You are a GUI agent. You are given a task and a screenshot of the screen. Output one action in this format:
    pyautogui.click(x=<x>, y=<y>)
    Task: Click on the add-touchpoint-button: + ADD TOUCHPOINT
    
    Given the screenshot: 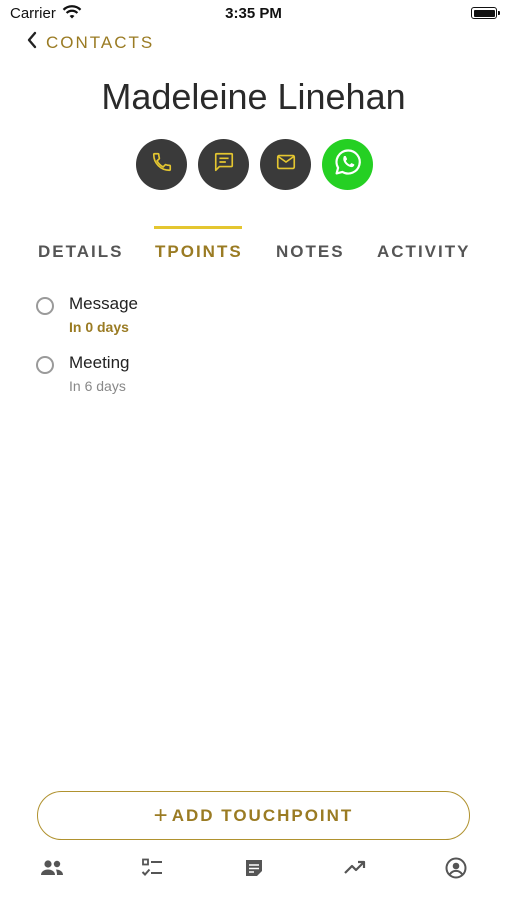 What is the action you would take?
    pyautogui.click(x=253, y=815)
    